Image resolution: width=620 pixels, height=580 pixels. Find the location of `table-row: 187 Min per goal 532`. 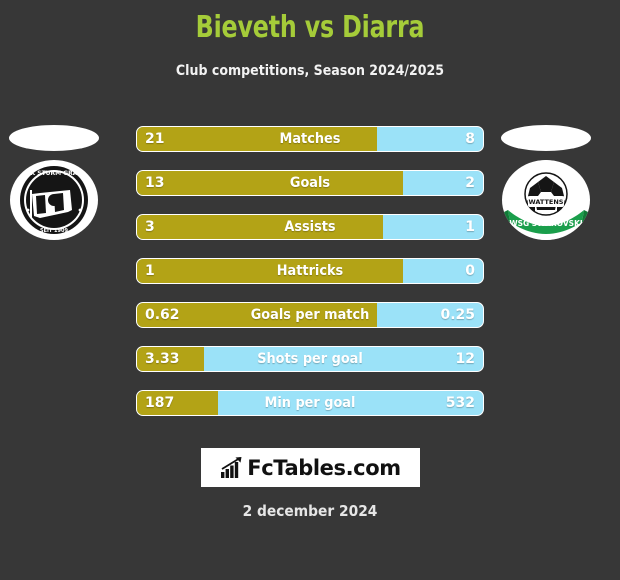

table-row: 187 Min per goal 532 is located at coordinates (310, 403).